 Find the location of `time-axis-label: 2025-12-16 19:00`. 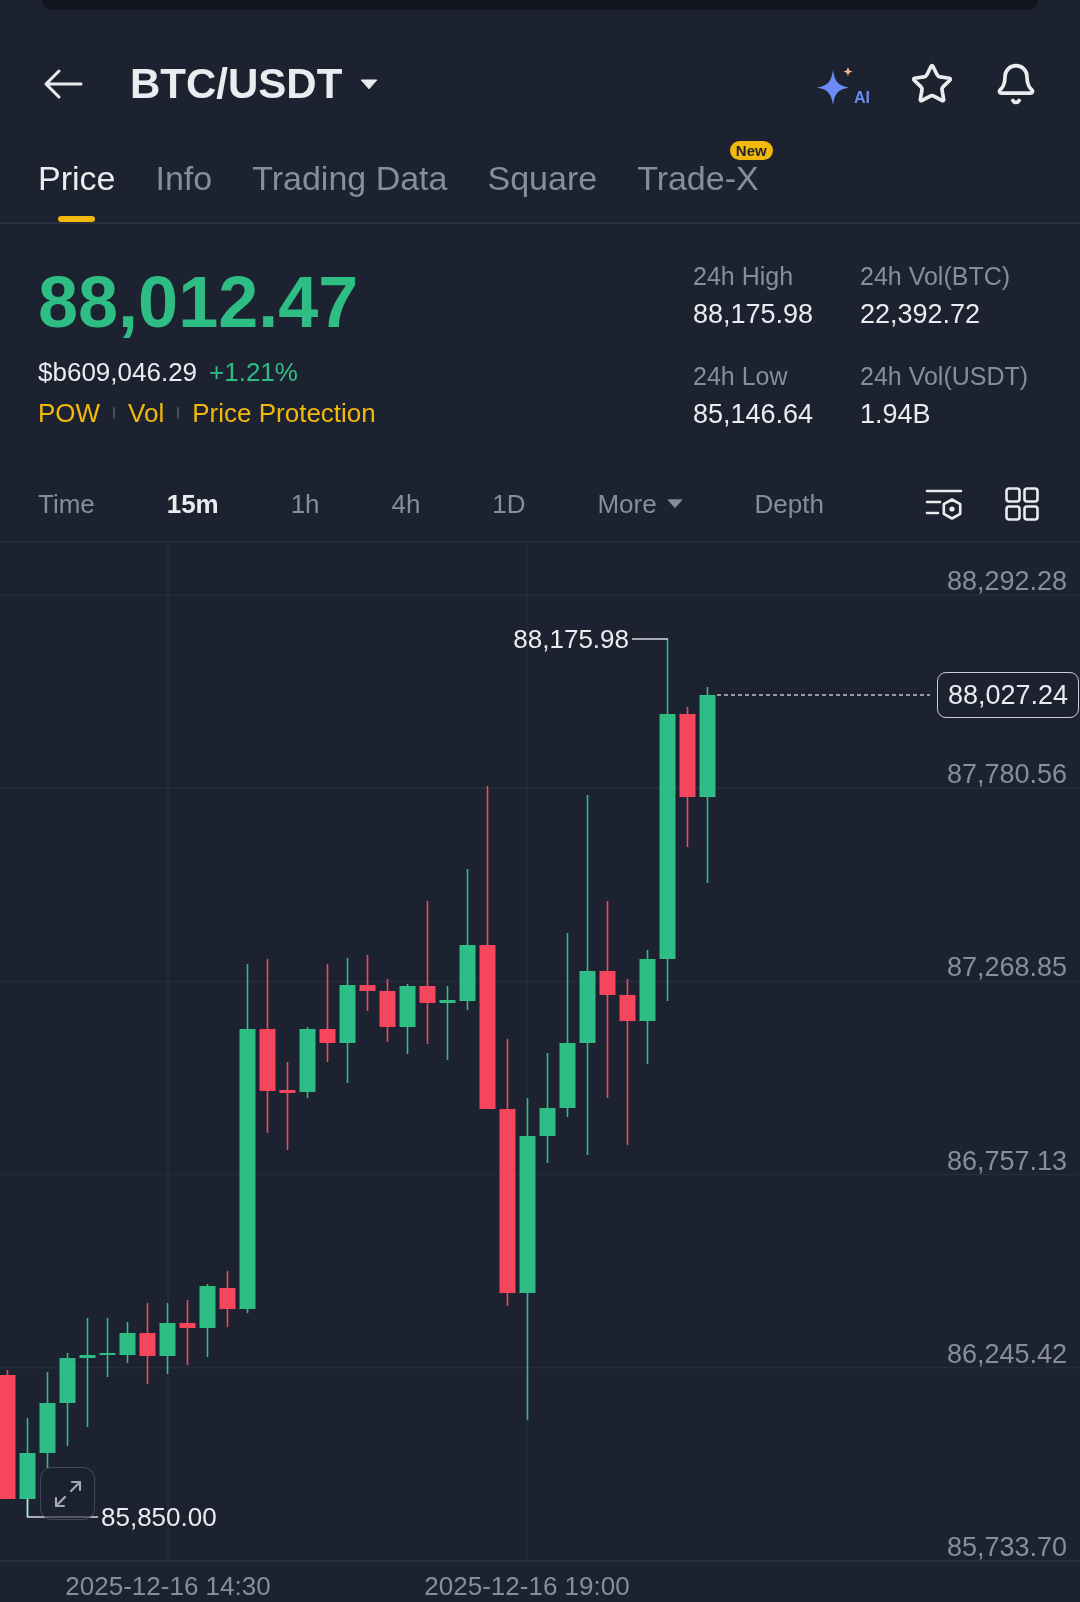

time-axis-label: 2025-12-16 19:00 is located at coordinates (527, 1586).